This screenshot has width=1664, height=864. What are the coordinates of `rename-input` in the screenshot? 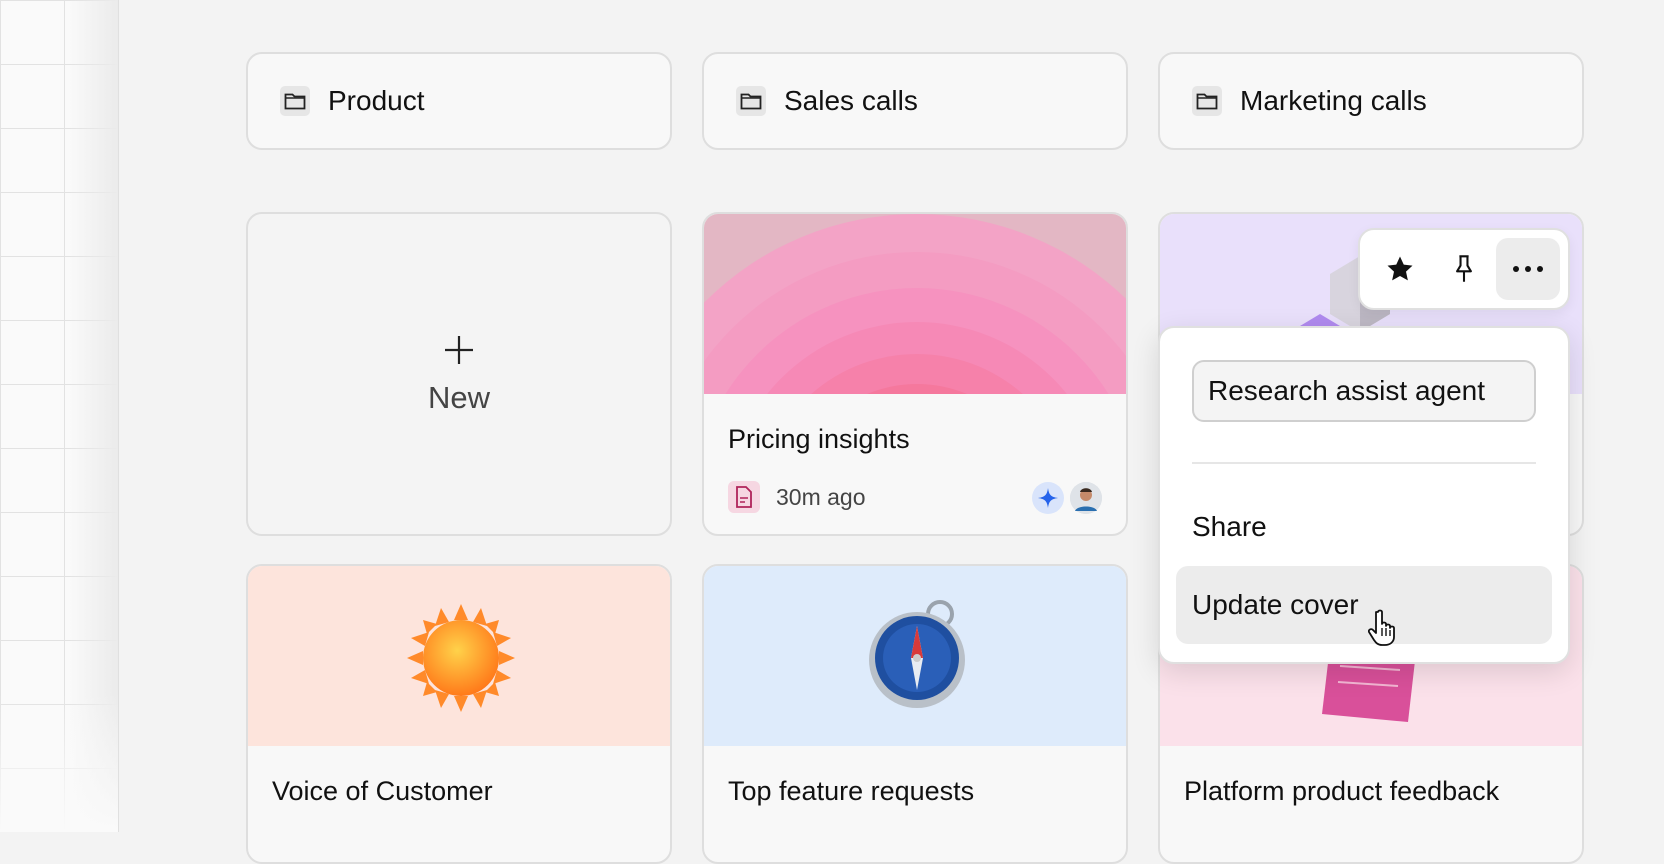 It's located at (1364, 391).